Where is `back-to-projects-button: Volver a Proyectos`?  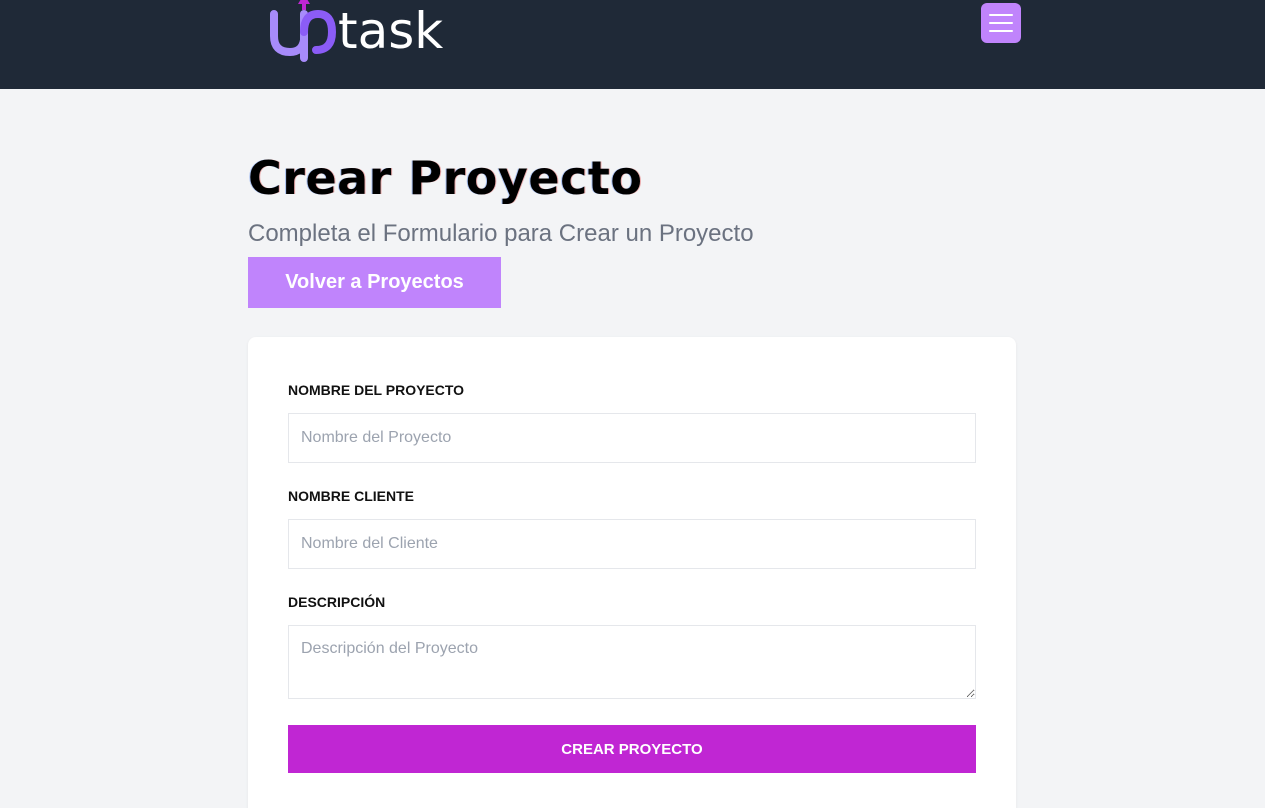
back-to-projects-button: Volver a Proyectos is located at coordinates (374, 282).